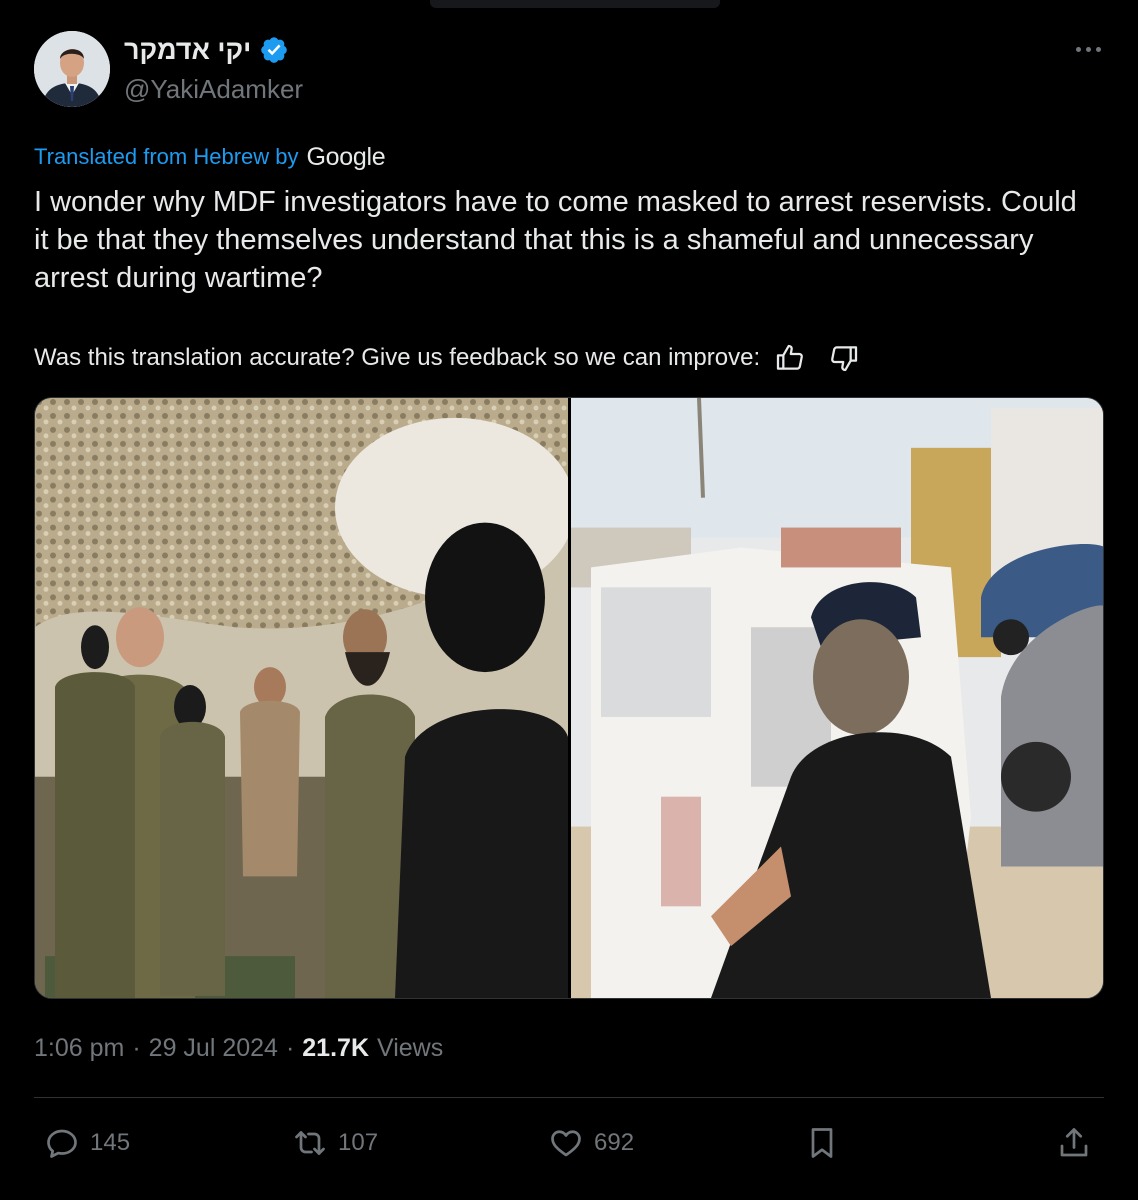 The width and height of the screenshot is (1138, 1200). Describe the element at coordinates (213, 1048) in the screenshot. I see `tweet-date: 29 Jul 2024` at that location.